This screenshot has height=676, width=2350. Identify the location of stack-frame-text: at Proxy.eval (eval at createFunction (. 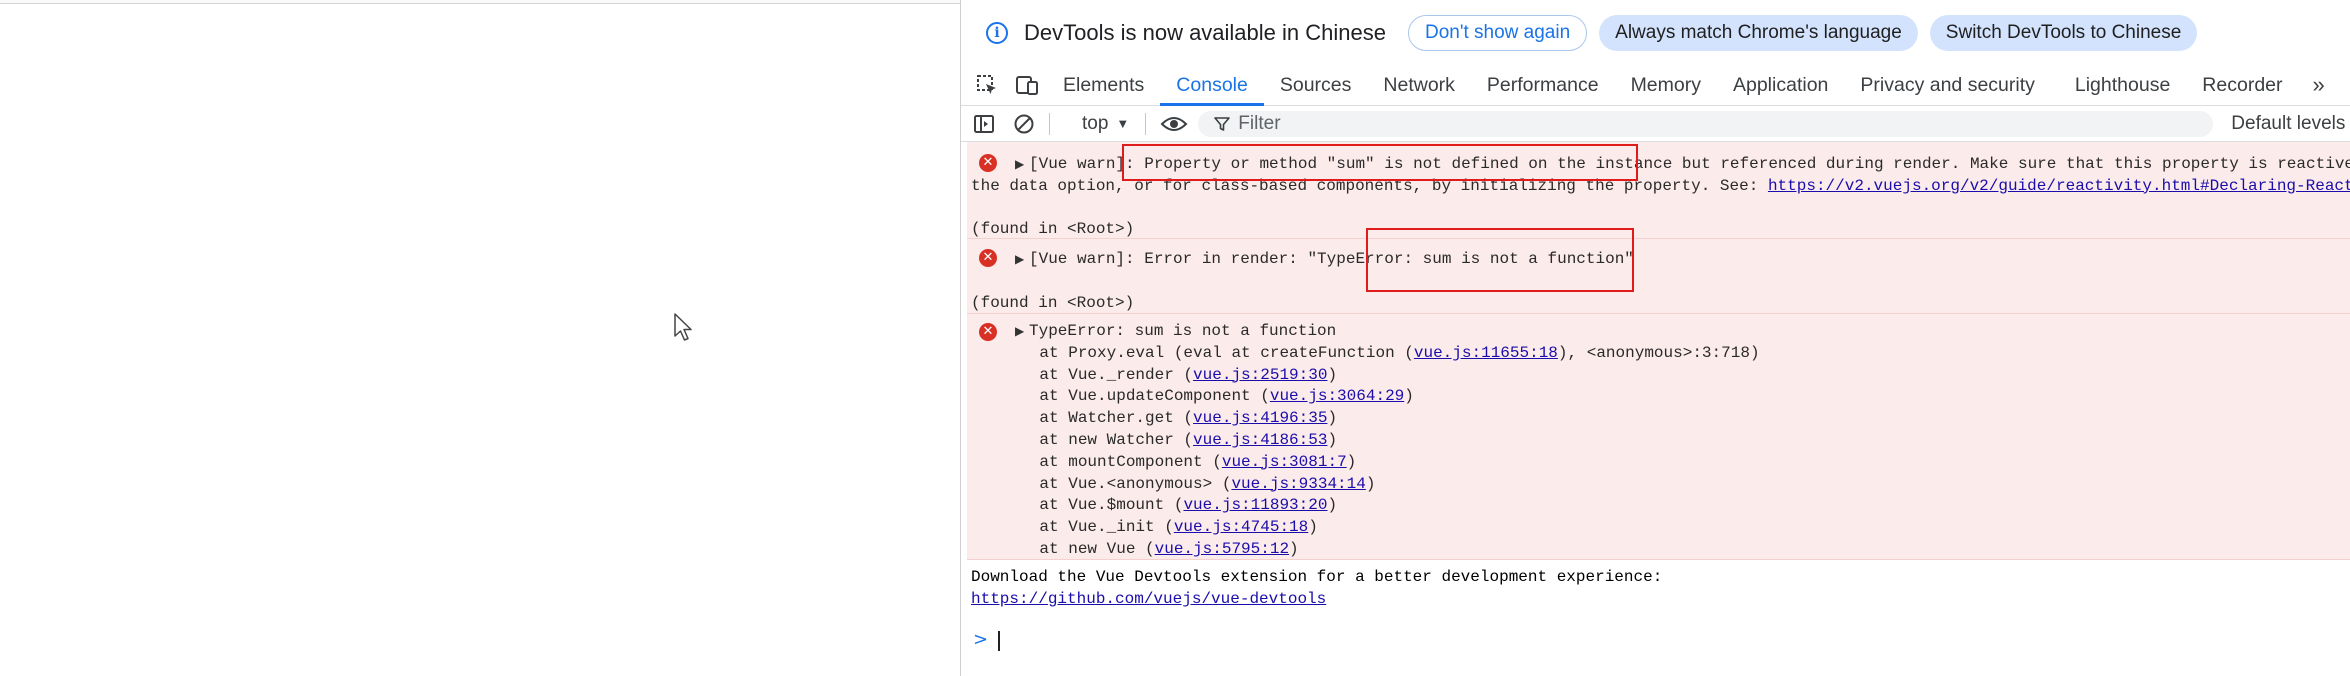
(1207, 352).